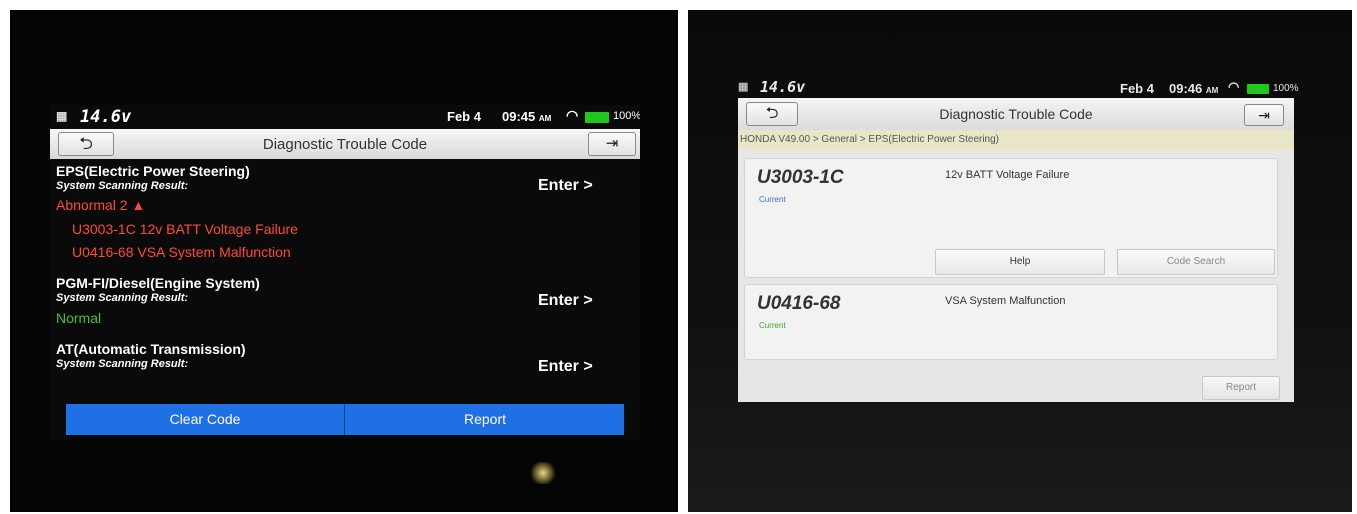  What do you see at coordinates (345, 117) in the screenshot?
I see `status-bar: ▦ 14.6v Feb 4 09:45 AM ◠ 100%` at bounding box center [345, 117].